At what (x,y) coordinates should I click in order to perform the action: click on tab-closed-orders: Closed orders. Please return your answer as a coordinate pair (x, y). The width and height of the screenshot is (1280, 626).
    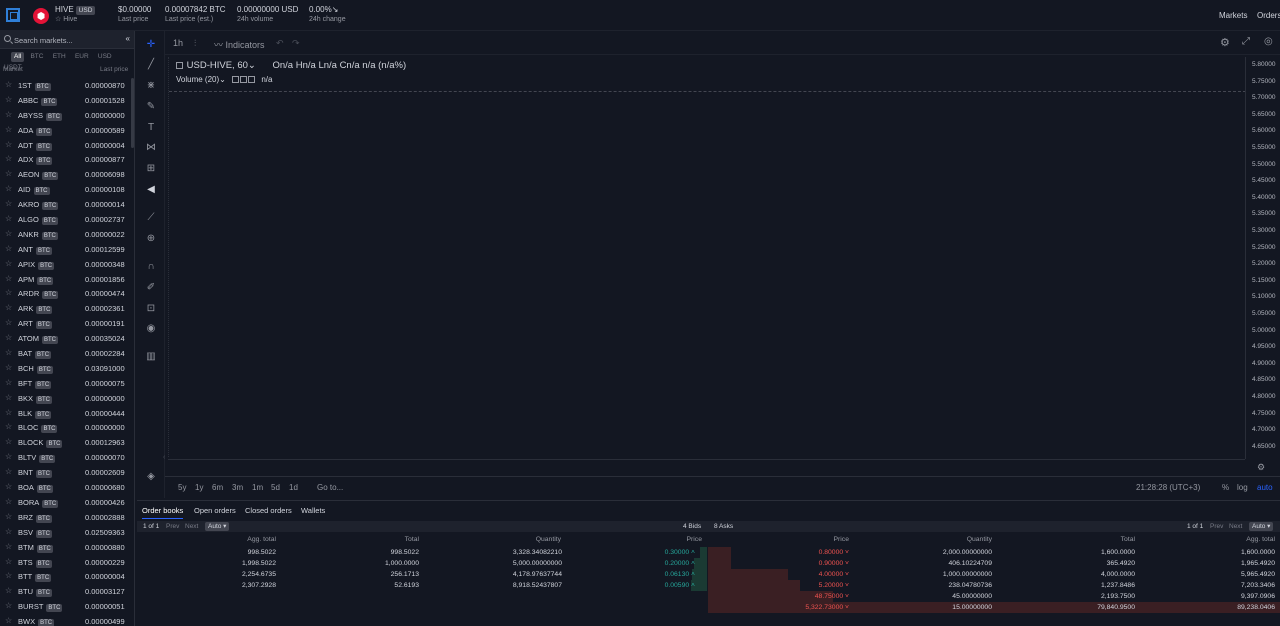
    Looking at the image, I should click on (268, 510).